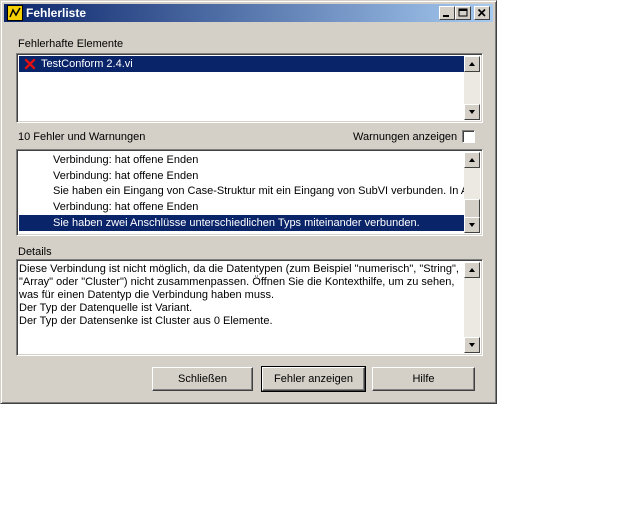 The height and width of the screenshot is (512, 640). I want to click on maximize-button, so click(463, 13).